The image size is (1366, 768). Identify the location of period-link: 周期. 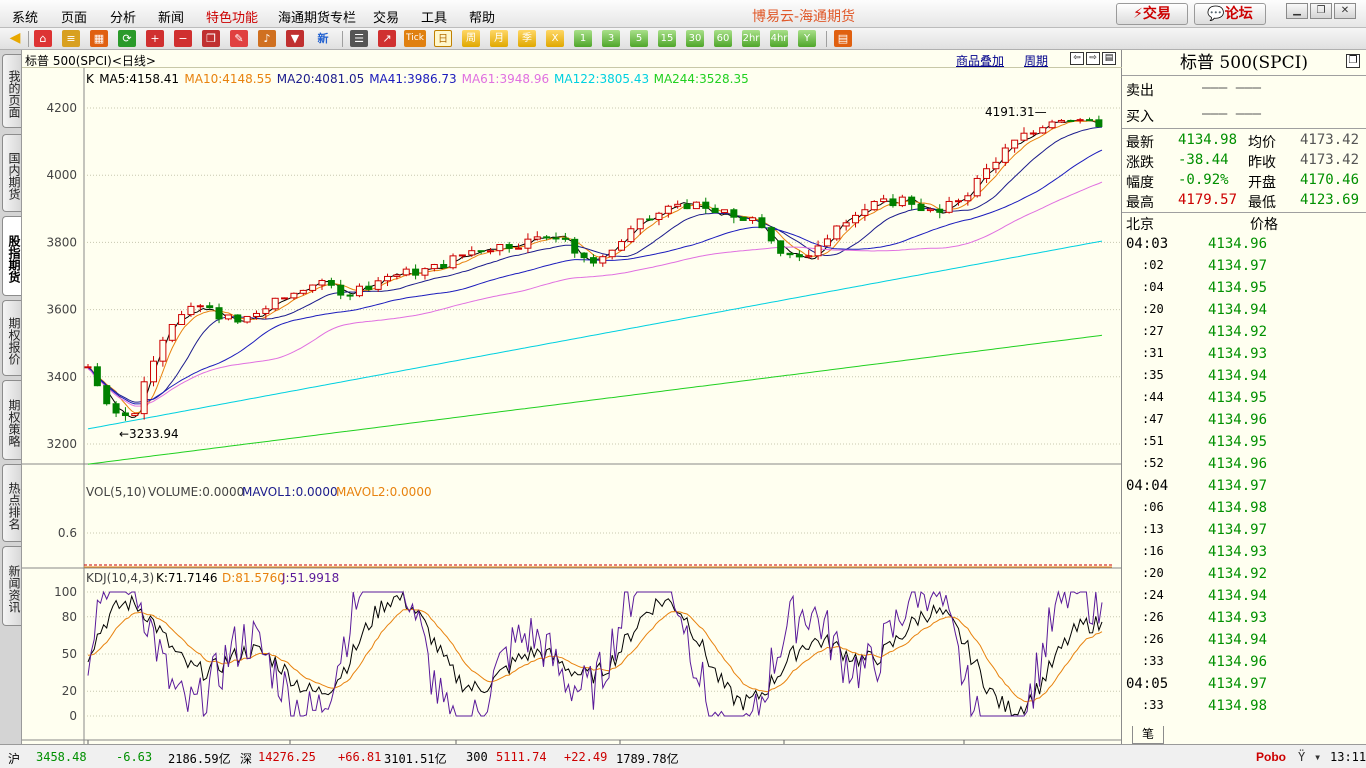
(1036, 60).